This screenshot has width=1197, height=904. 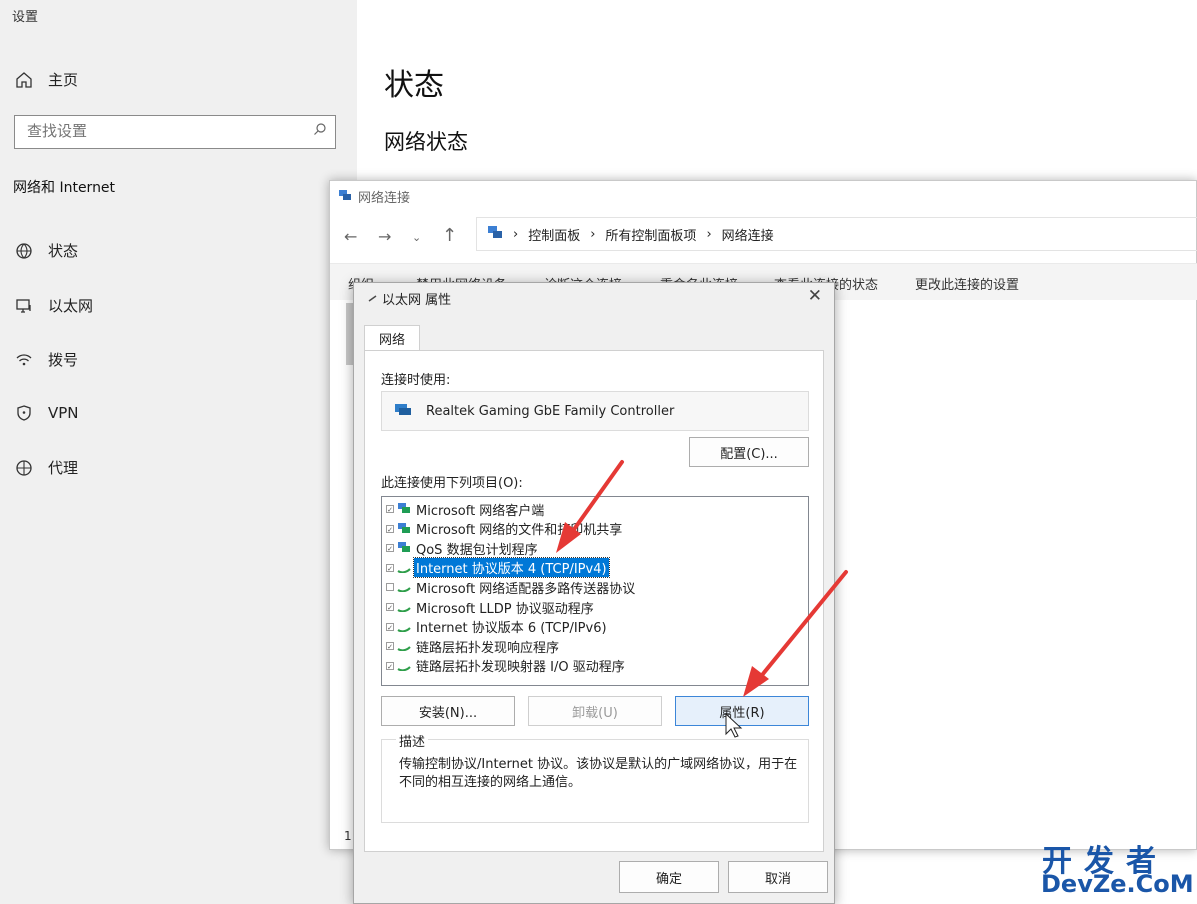 What do you see at coordinates (46, 250) in the screenshot?
I see `sidebar-item-status: 状态` at bounding box center [46, 250].